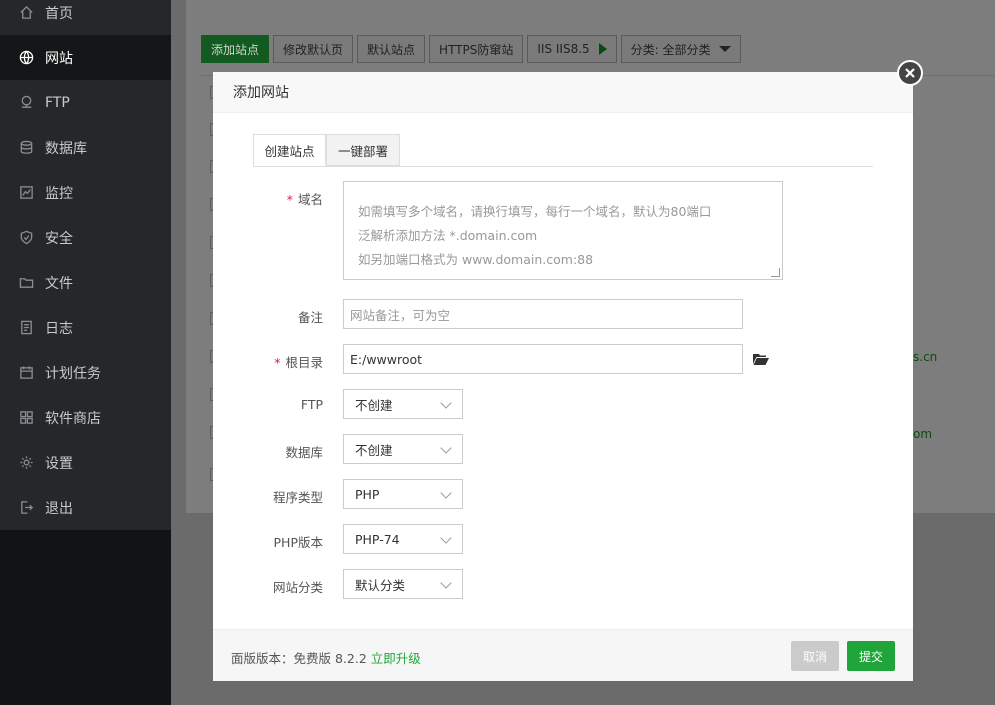  Describe the element at coordinates (26, 13) in the screenshot. I see `home-icon` at that location.